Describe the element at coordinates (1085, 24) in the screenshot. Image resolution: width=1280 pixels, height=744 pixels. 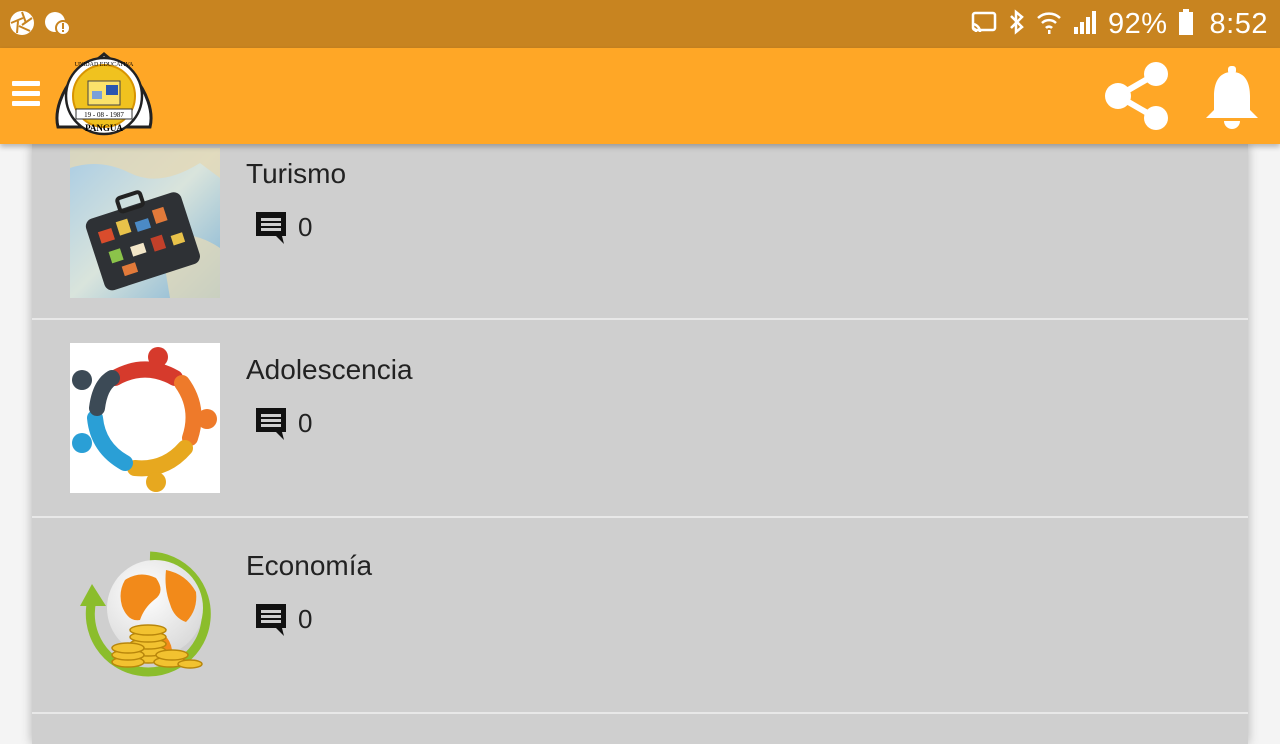
I see `signal-icon` at that location.